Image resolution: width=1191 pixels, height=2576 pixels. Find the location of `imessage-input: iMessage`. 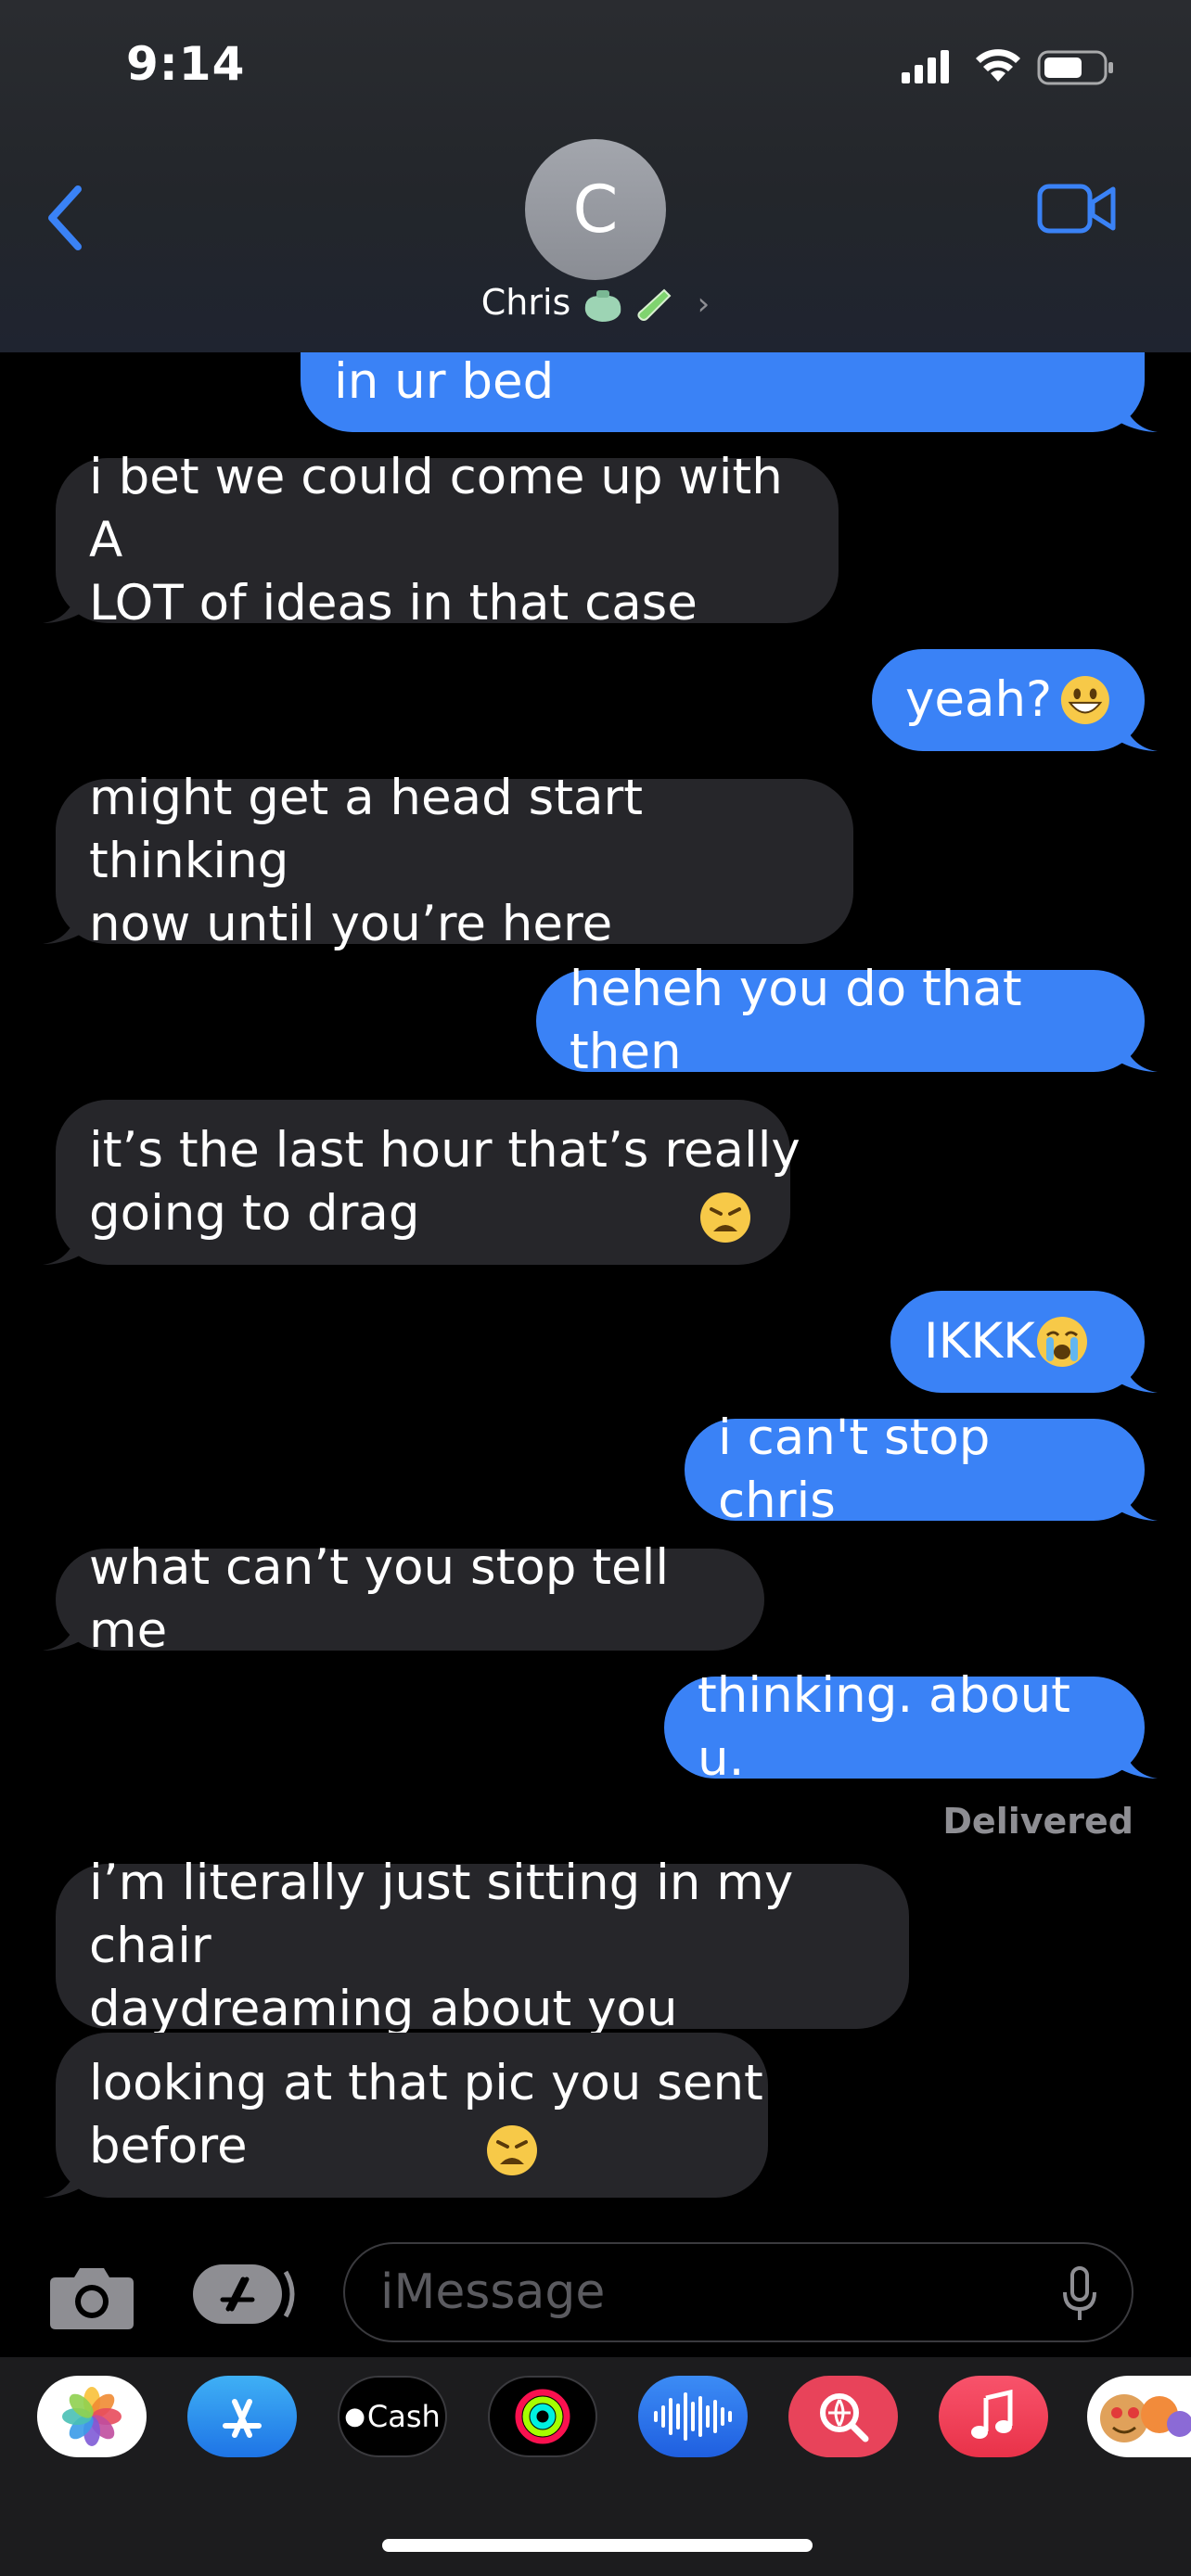

imessage-input: iMessage is located at coordinates (738, 2292).